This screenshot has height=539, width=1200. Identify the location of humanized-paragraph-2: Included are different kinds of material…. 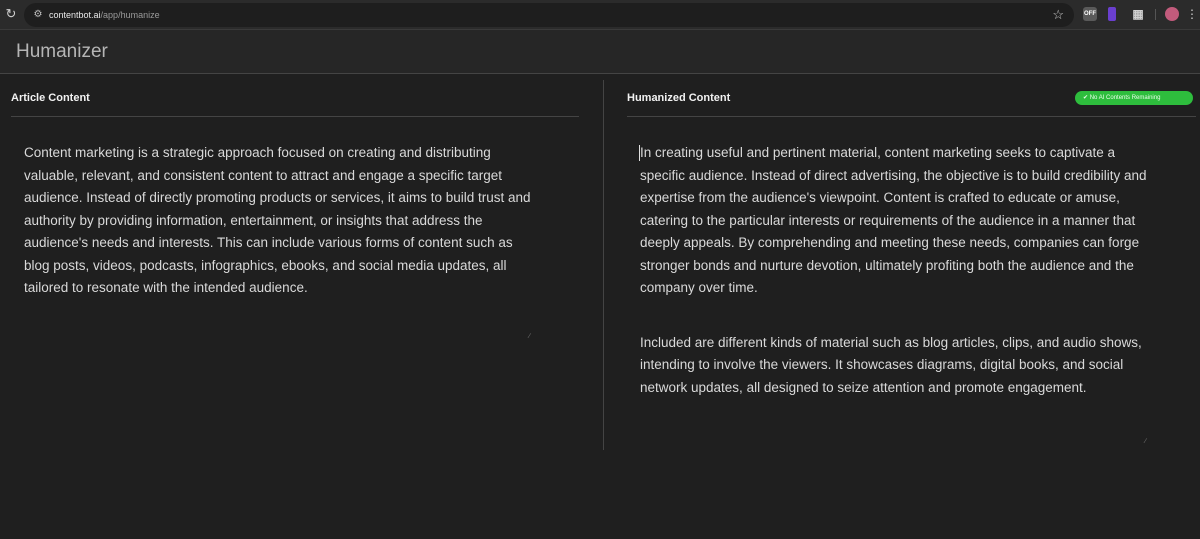
(891, 364).